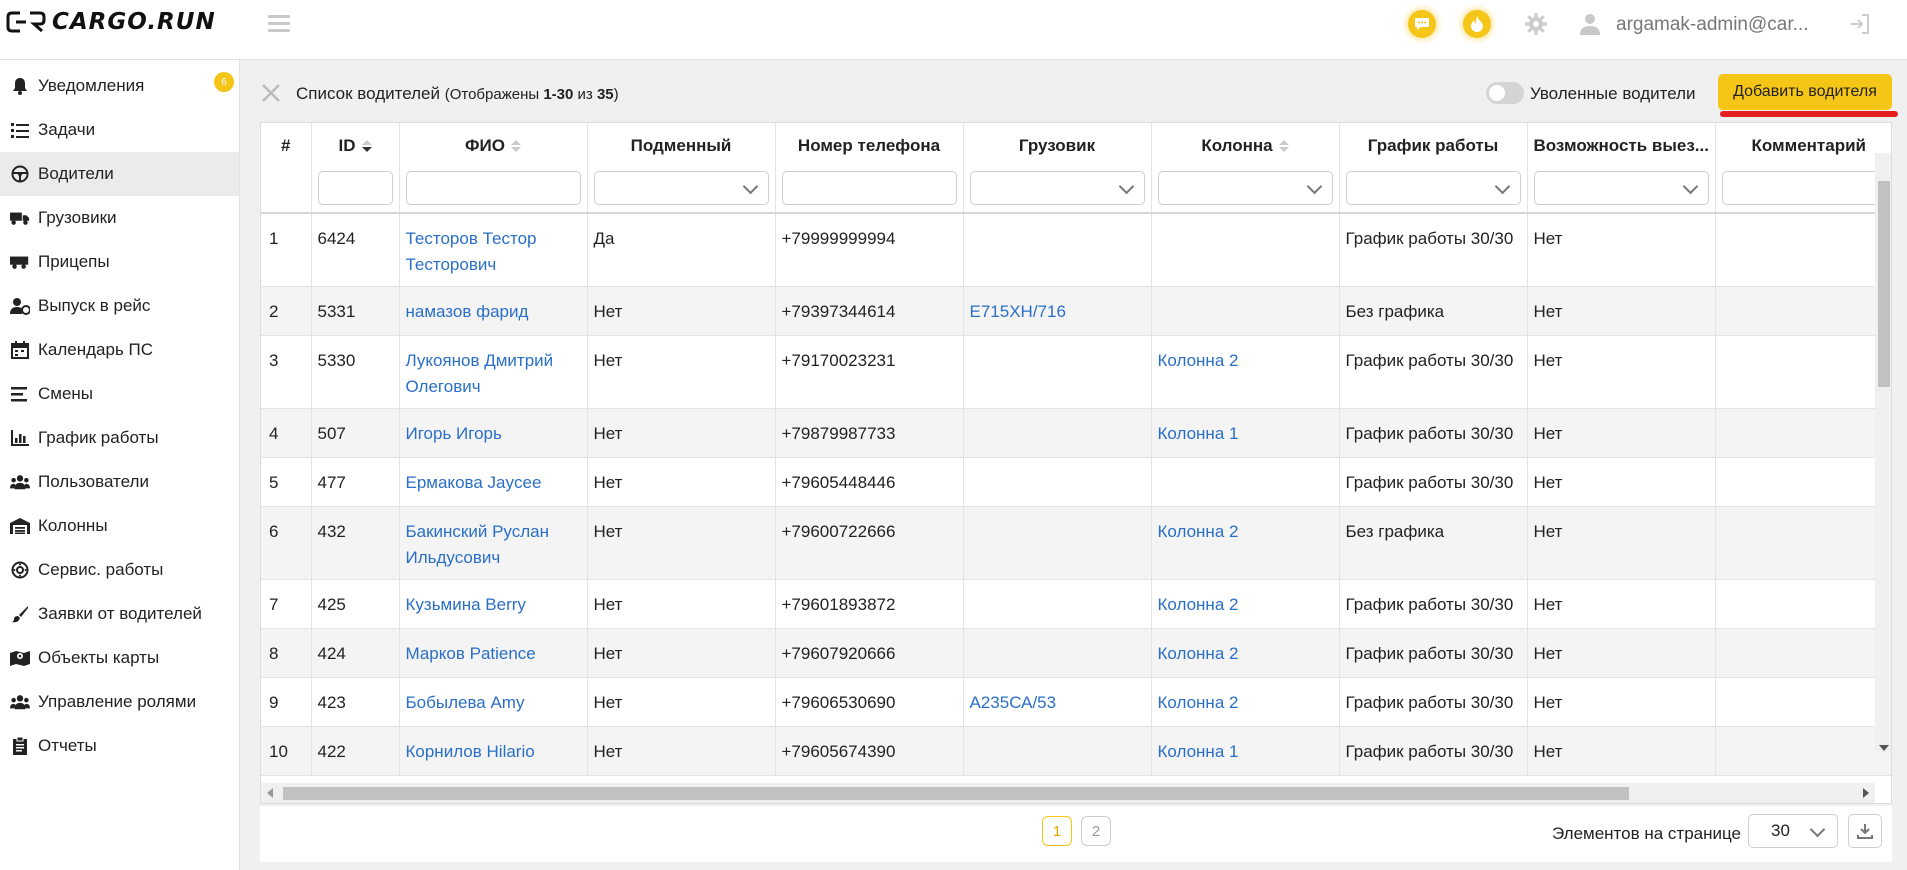 The width and height of the screenshot is (1907, 870). What do you see at coordinates (493, 433) in the screenshot?
I see `driver-name-link: Игорь Игорь` at bounding box center [493, 433].